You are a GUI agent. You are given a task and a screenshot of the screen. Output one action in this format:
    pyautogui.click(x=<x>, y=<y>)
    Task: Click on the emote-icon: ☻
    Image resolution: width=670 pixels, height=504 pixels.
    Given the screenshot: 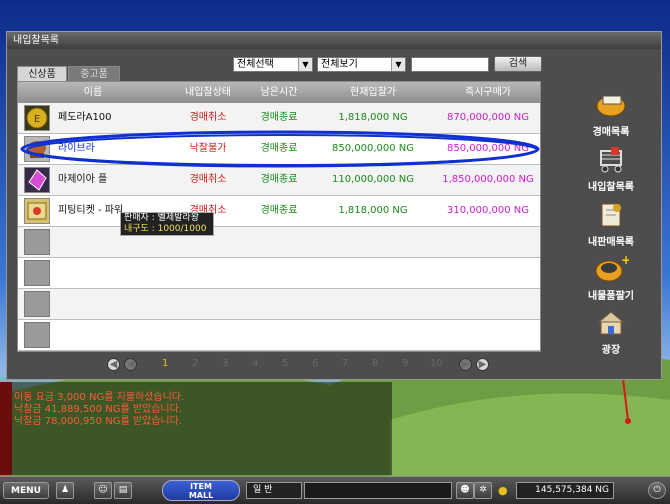 What is the action you would take?
    pyautogui.click(x=465, y=490)
    